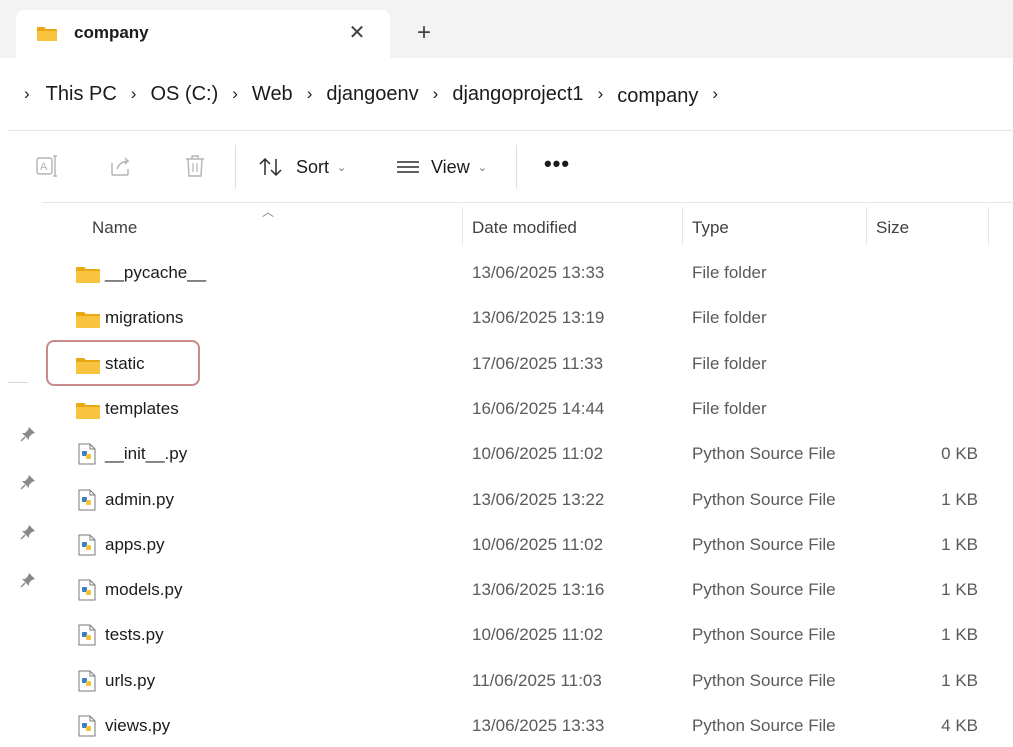  Describe the element at coordinates (424, 34) in the screenshot. I see `new-tab-button: +` at that location.